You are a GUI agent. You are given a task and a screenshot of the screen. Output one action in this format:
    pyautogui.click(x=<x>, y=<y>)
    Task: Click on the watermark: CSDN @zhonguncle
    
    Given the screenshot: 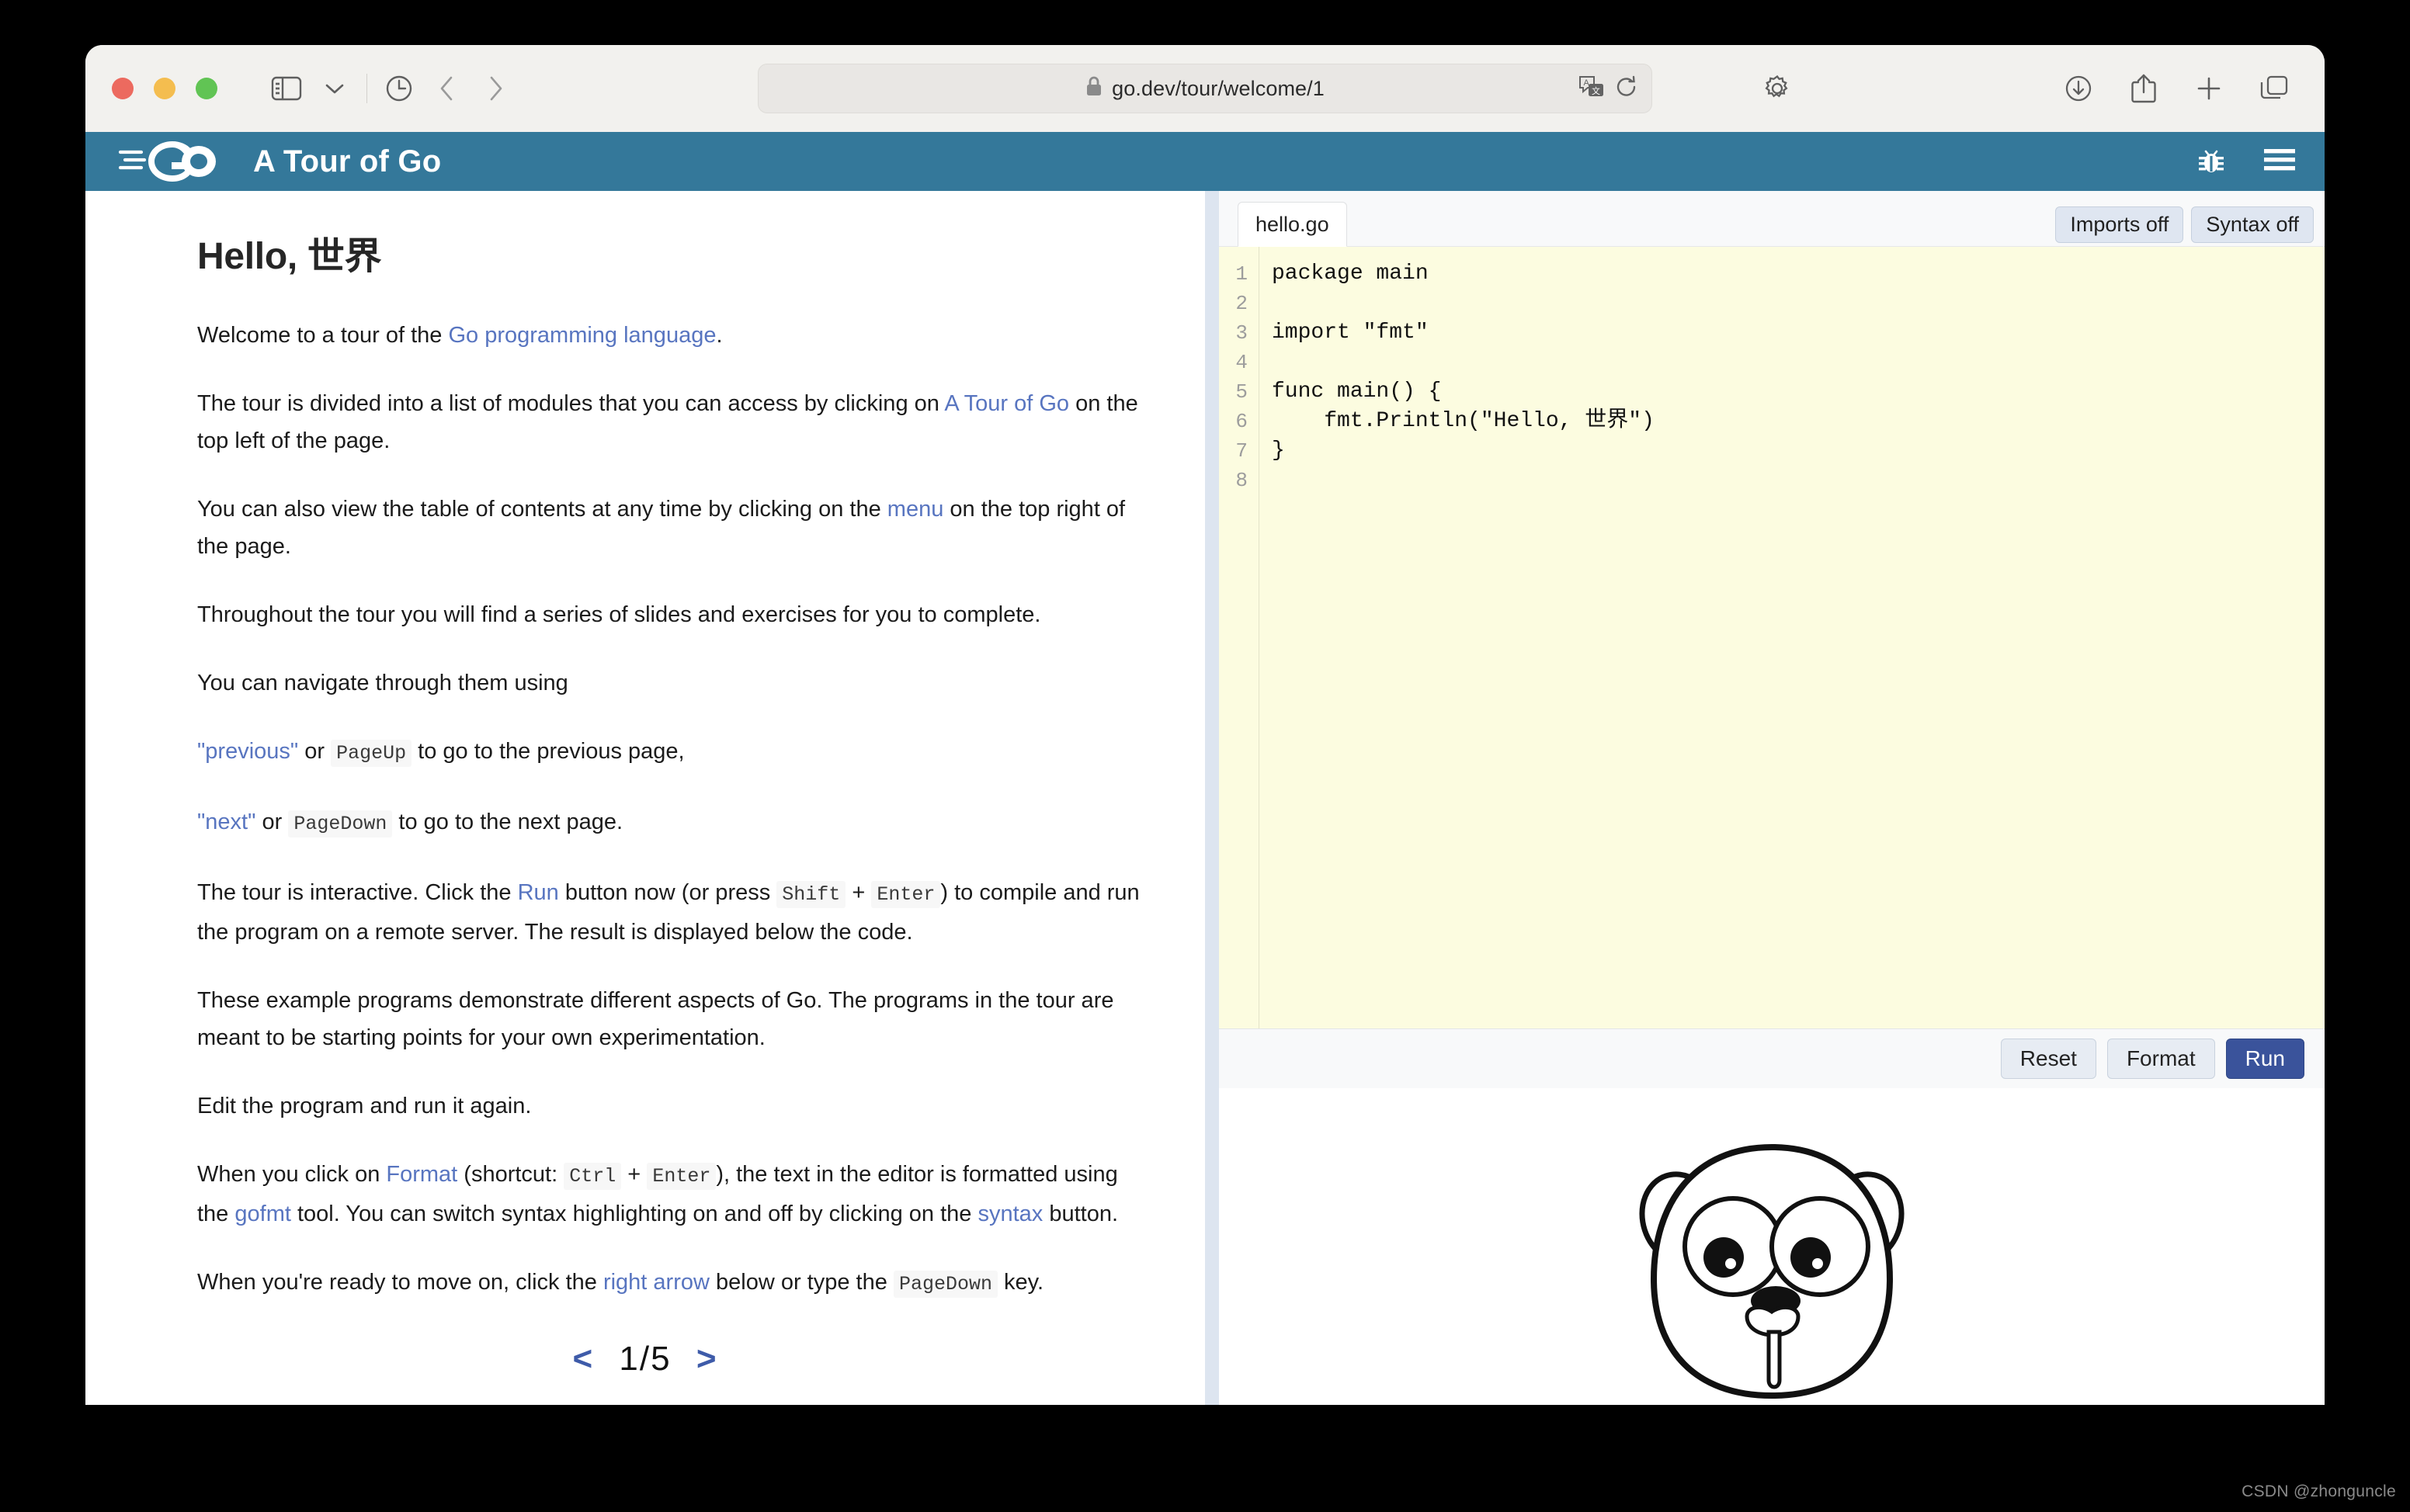 What is the action you would take?
    pyautogui.click(x=2319, y=1491)
    